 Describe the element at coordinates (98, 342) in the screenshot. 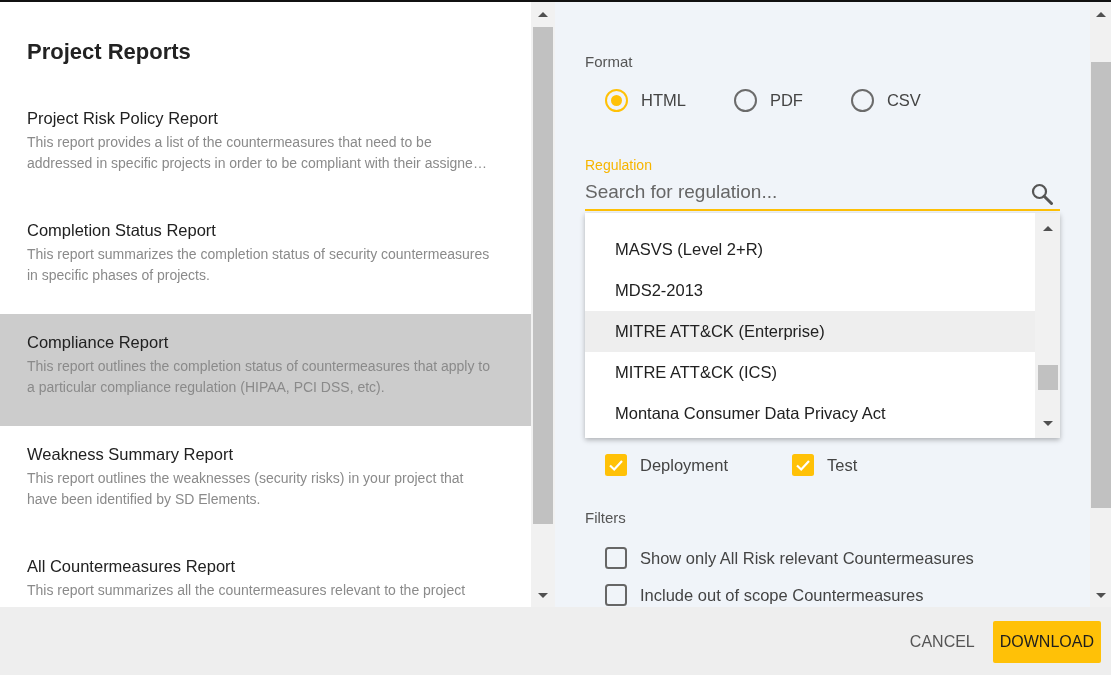

I see `report-title: Compliance Report` at that location.